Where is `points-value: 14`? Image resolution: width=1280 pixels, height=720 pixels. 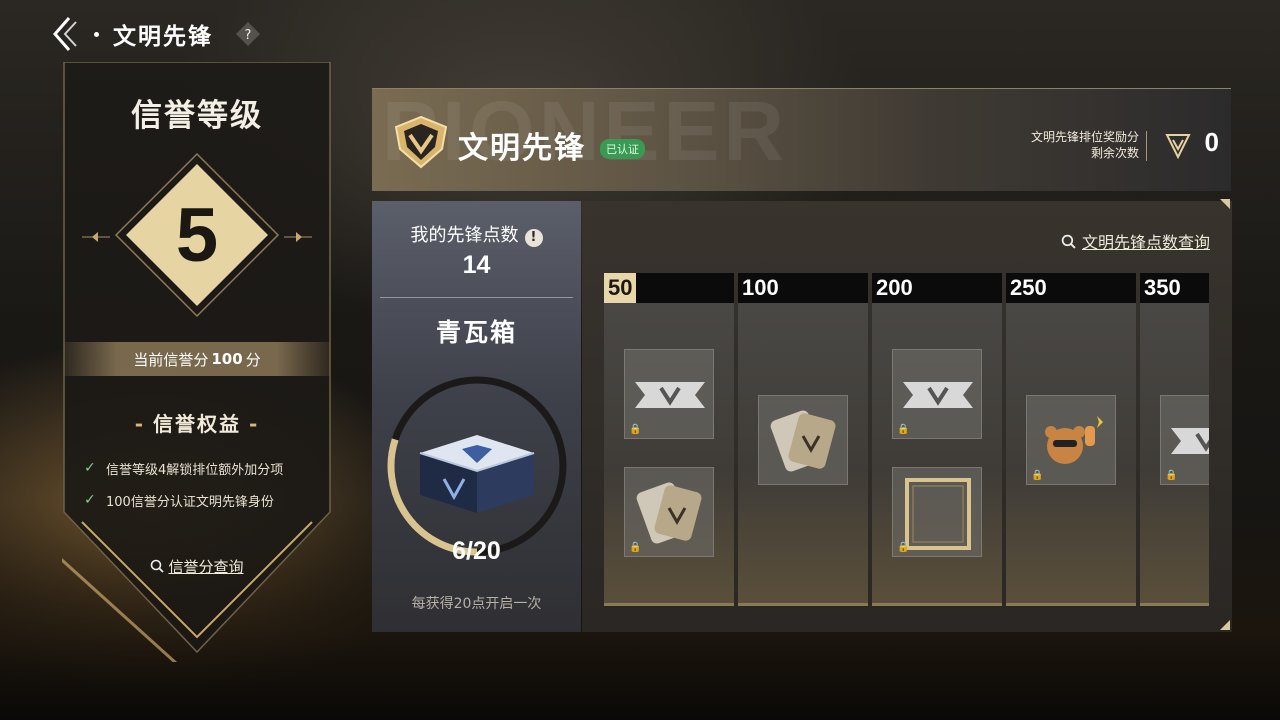
points-value: 14 is located at coordinates (476, 265).